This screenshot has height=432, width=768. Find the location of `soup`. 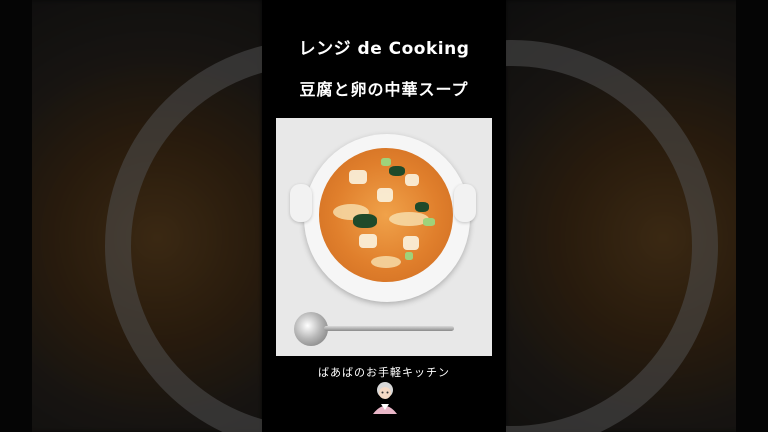

soup is located at coordinates (386, 215).